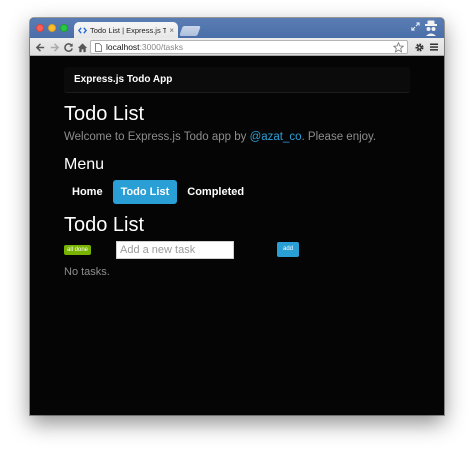 This screenshot has height=457, width=474. I want to click on back-button, so click(40, 47).